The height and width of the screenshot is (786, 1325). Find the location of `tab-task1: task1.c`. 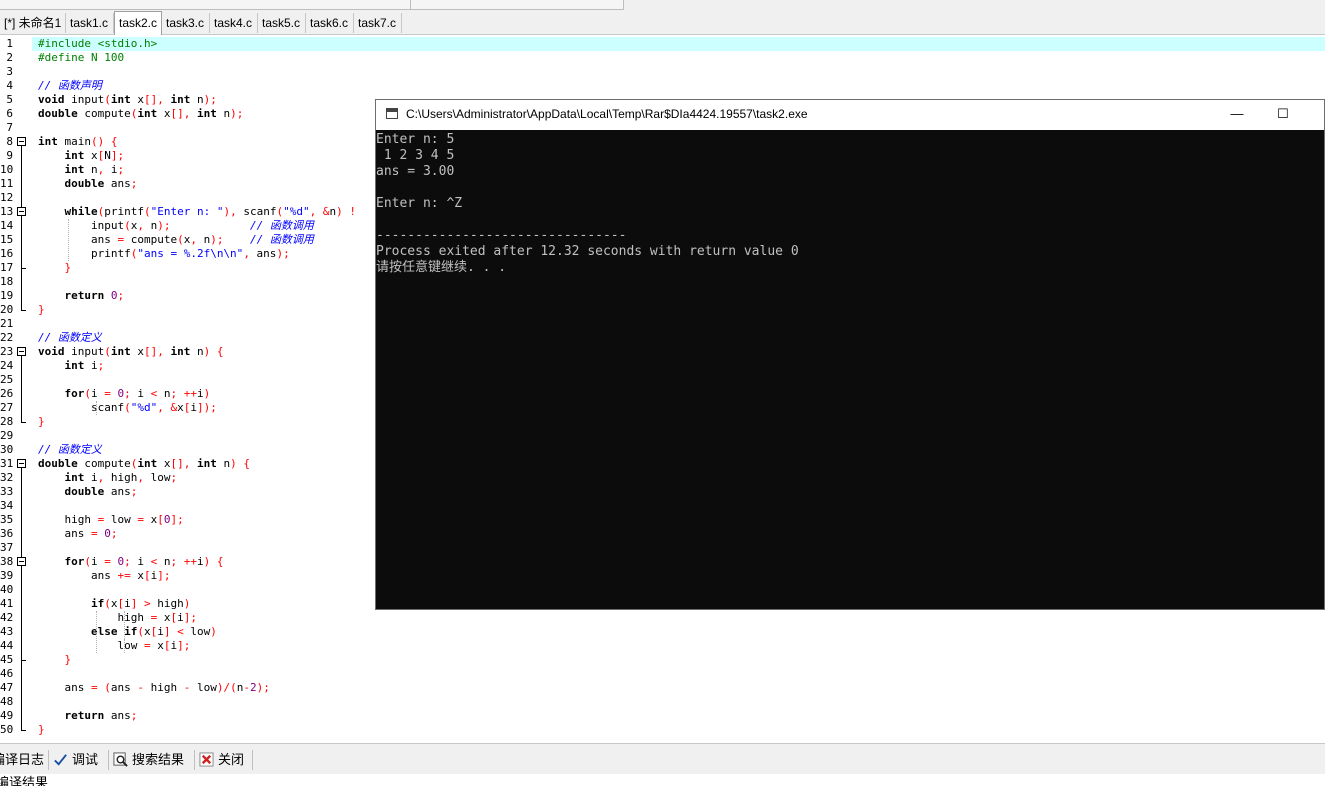

tab-task1: task1.c is located at coordinates (90, 23).